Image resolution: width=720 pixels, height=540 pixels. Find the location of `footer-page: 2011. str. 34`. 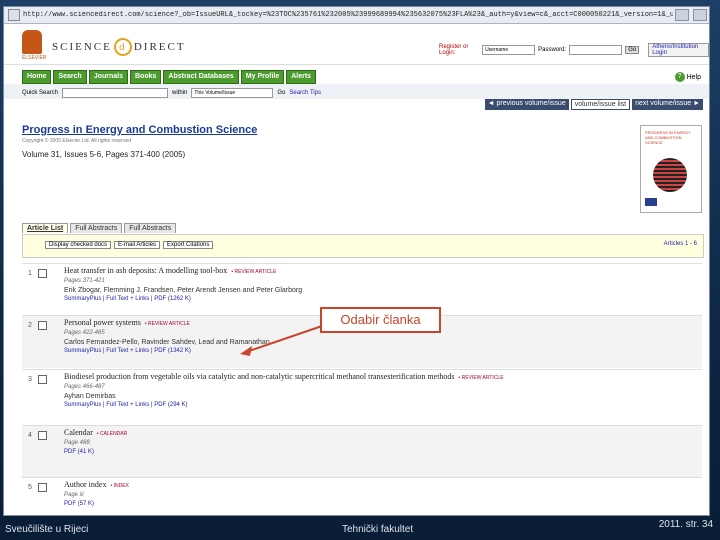

footer-page: 2011. str. 34 is located at coordinates (685, 524).